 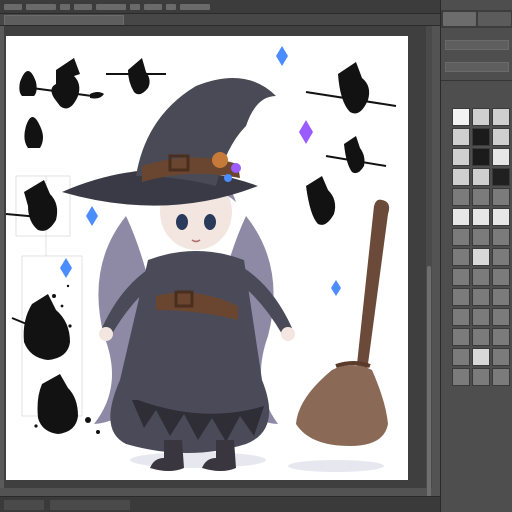 What do you see at coordinates (220, 504) in the screenshot?
I see `status-bar` at bounding box center [220, 504].